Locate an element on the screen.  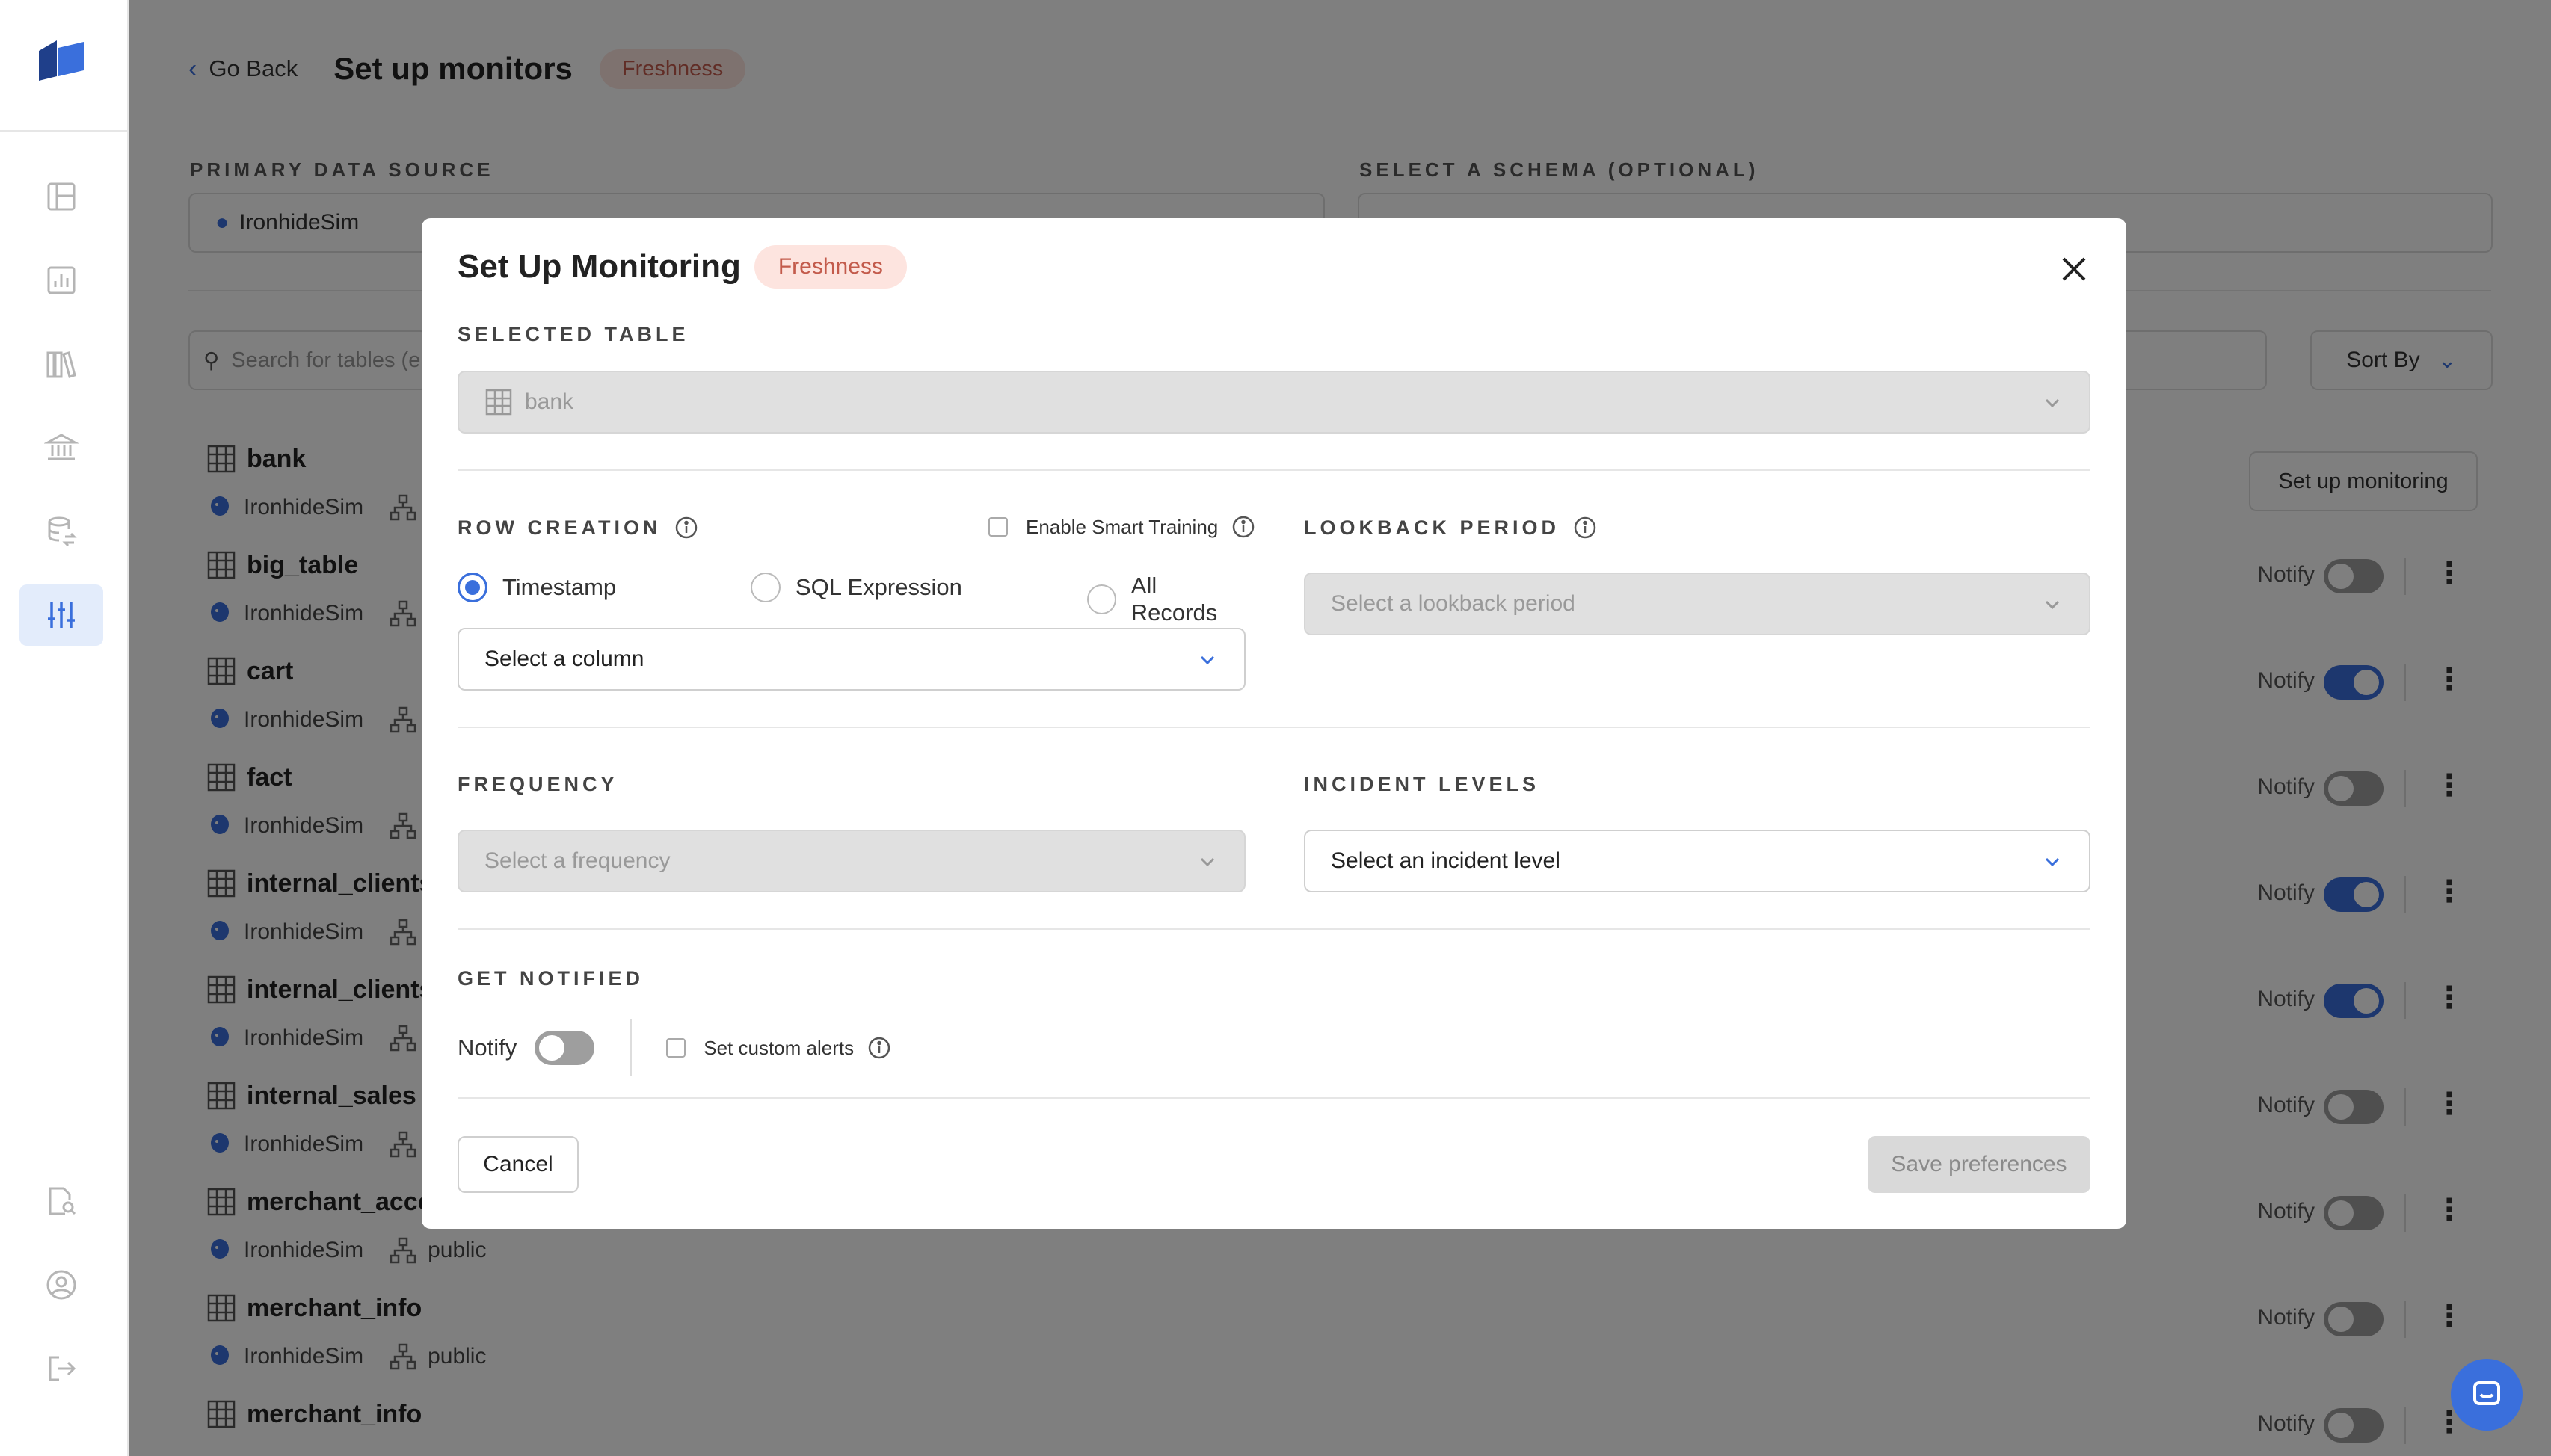
radio-sql-expression: SQL Expression is located at coordinates (856, 587).